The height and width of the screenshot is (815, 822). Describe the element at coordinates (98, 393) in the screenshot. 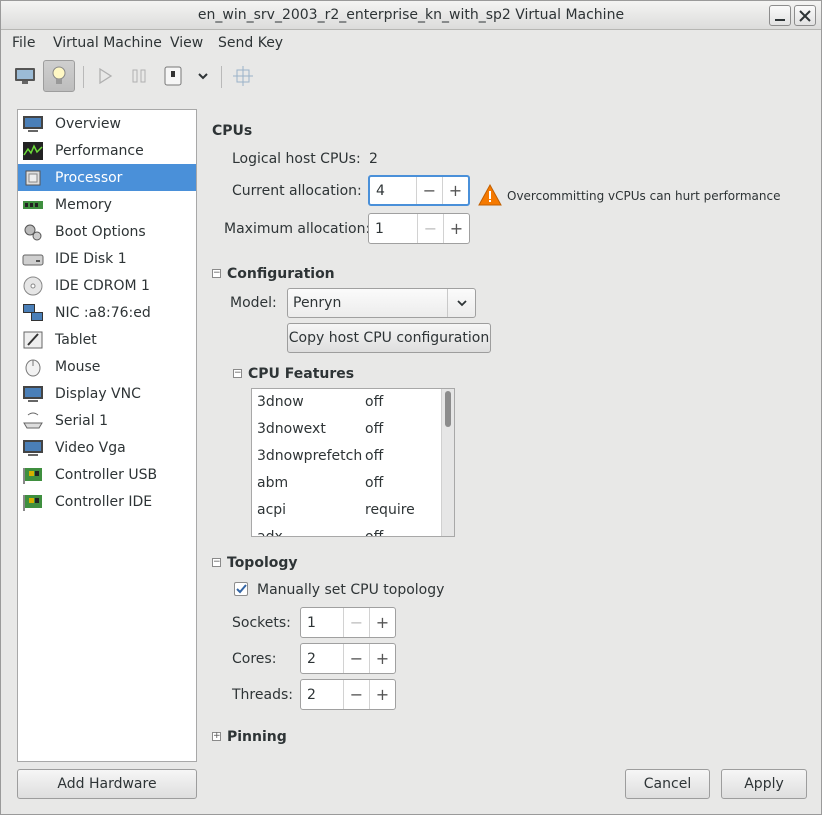

I see `sidebar-item-label: Display VNC` at that location.